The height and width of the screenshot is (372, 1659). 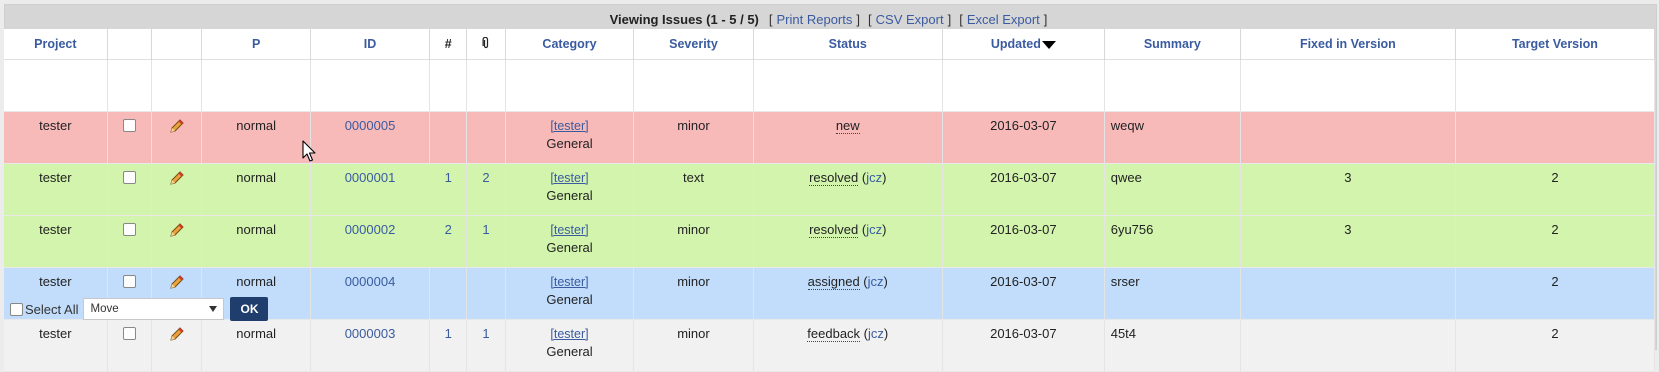 What do you see at coordinates (256, 44) in the screenshot?
I see `col-priority: P` at bounding box center [256, 44].